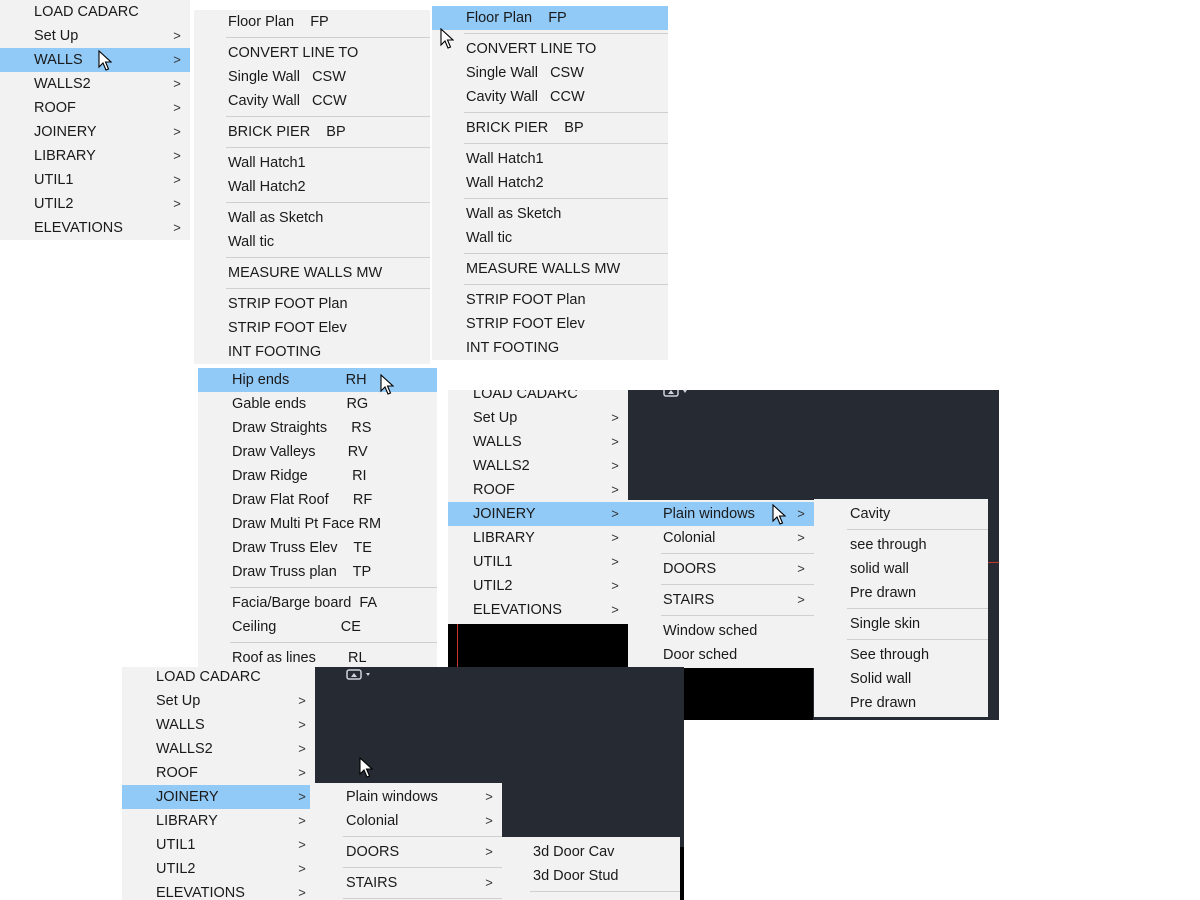  What do you see at coordinates (176, 845) in the screenshot?
I see `menu-item-label: UTIL1` at bounding box center [176, 845].